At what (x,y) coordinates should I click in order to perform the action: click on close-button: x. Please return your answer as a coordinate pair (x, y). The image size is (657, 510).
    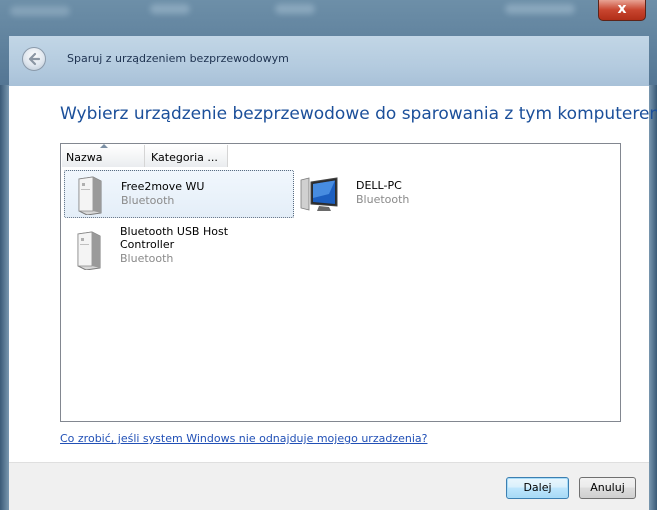
    Looking at the image, I should click on (622, 10).